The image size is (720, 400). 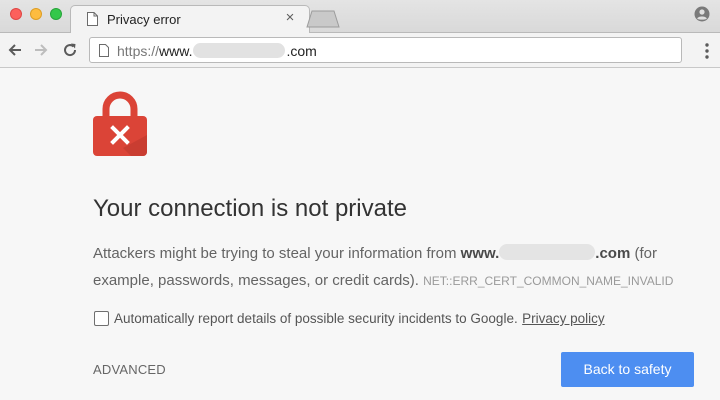 I want to click on tab-strip: Privacy error ×, so click(x=360, y=17).